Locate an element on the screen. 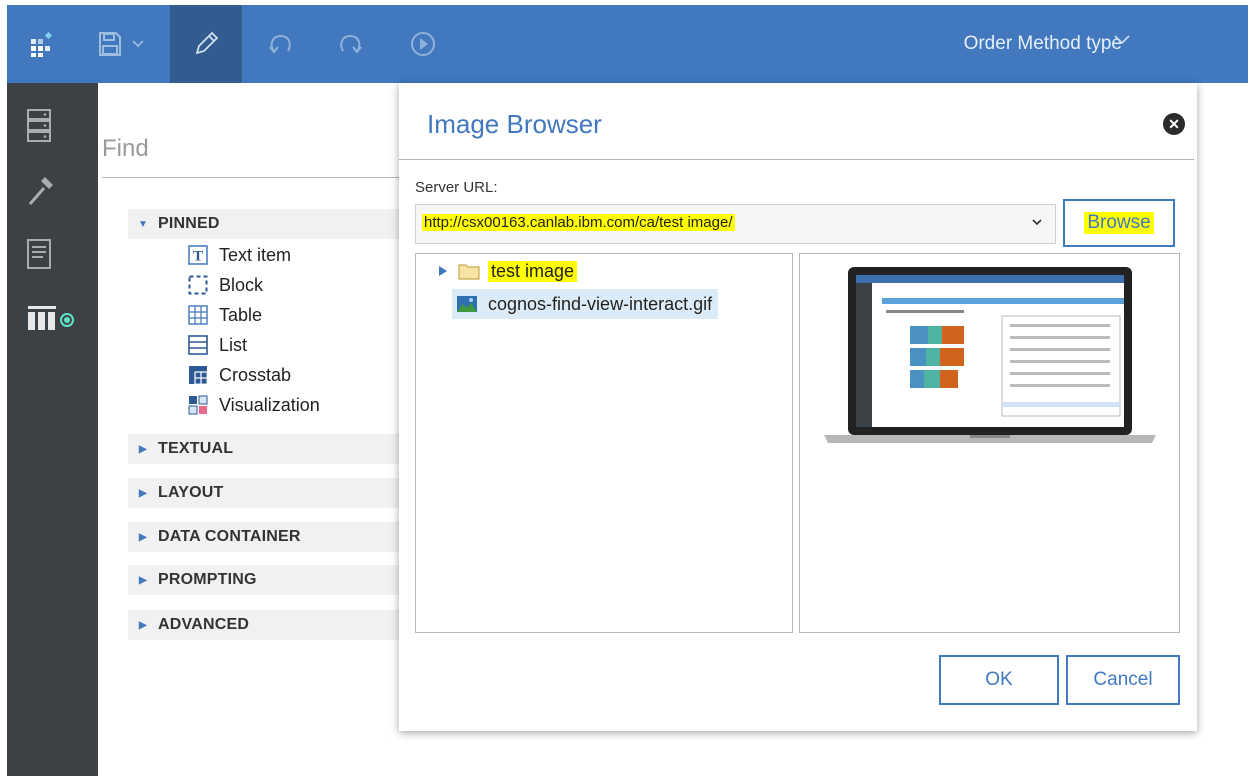  section-pinned: ▼ PINNED is located at coordinates (264, 224).